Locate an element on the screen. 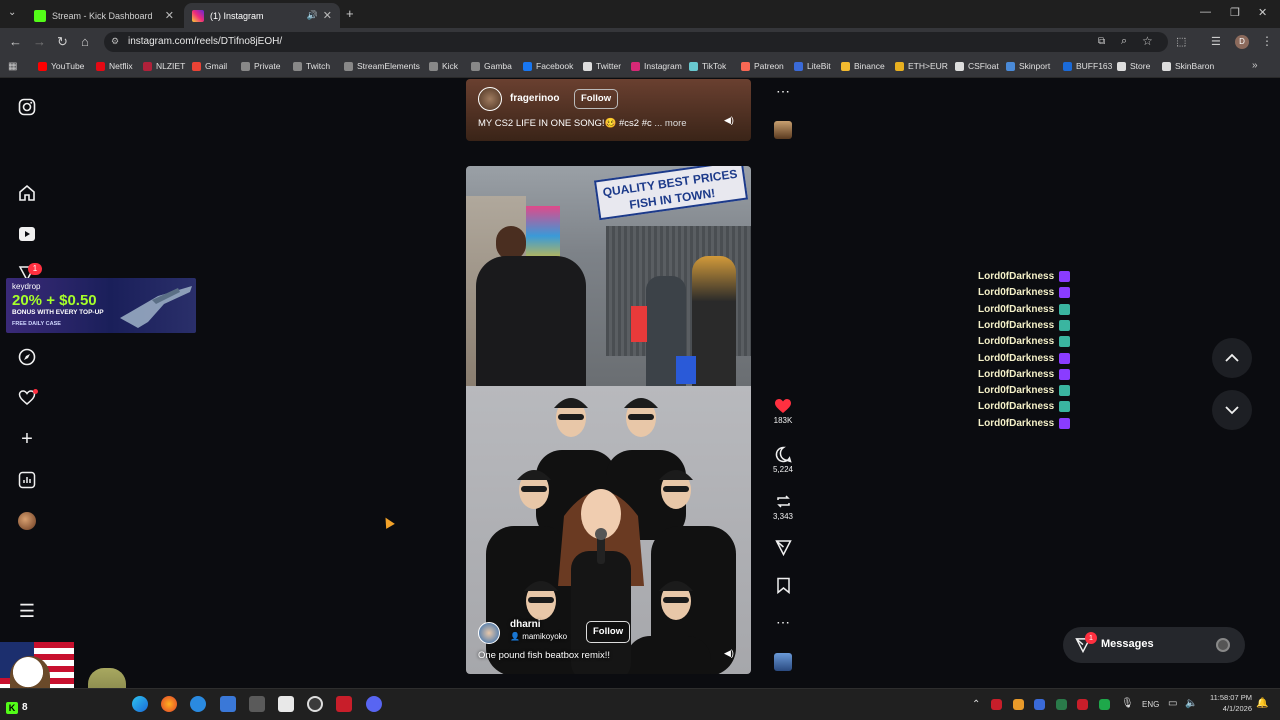  forward-icon: → is located at coordinates (39, 42).